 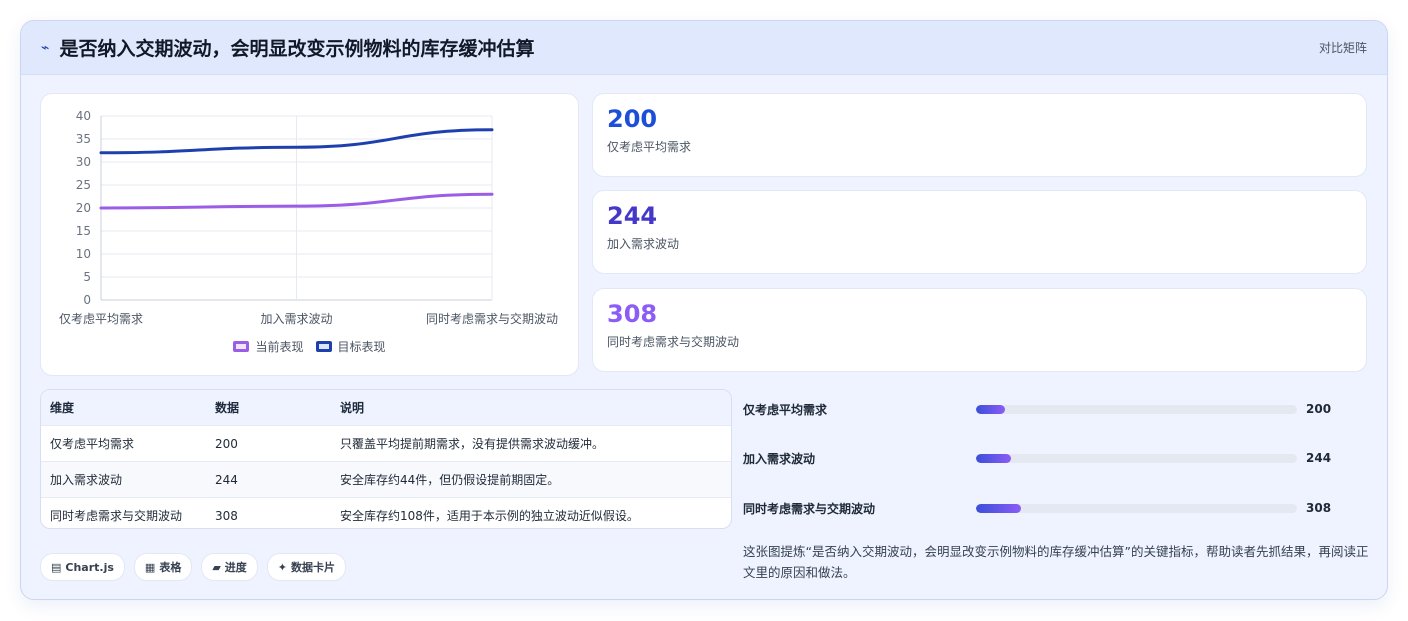 What do you see at coordinates (643, 244) in the screenshot?
I see `kpi-label: 加入需求波动` at bounding box center [643, 244].